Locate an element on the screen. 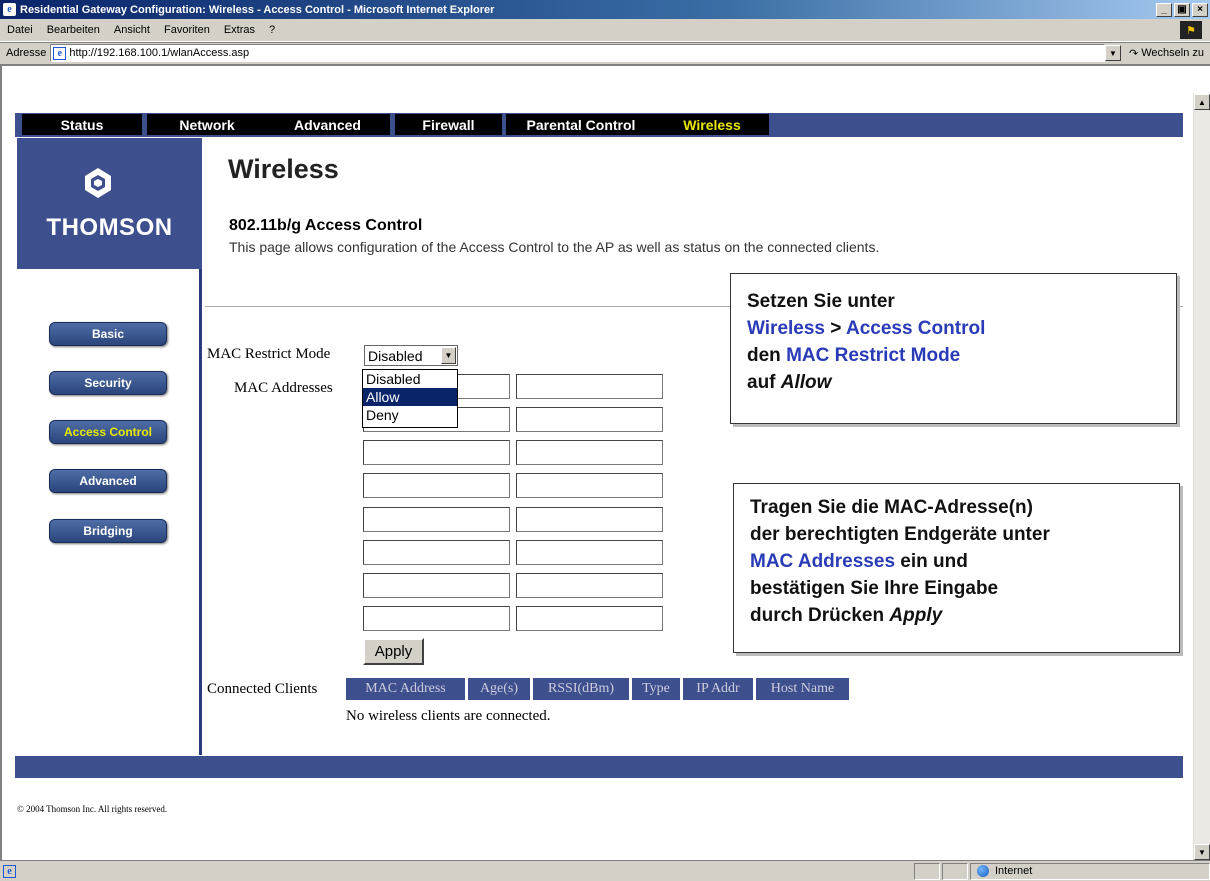  tab-status: Status is located at coordinates (82, 124).